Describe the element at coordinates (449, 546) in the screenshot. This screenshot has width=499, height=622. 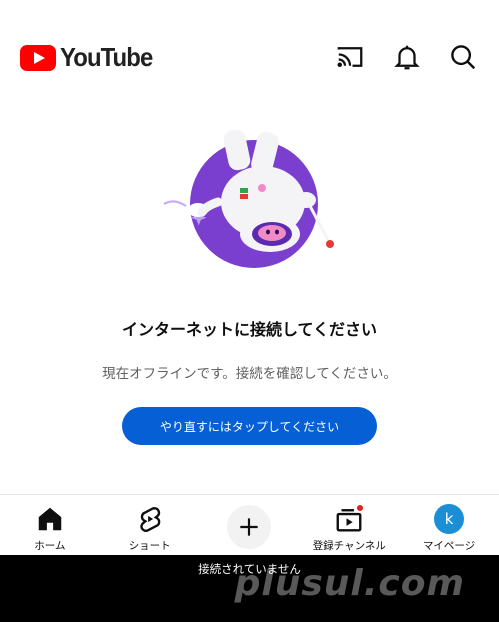
I see `nav-label-you: マイページ` at that location.